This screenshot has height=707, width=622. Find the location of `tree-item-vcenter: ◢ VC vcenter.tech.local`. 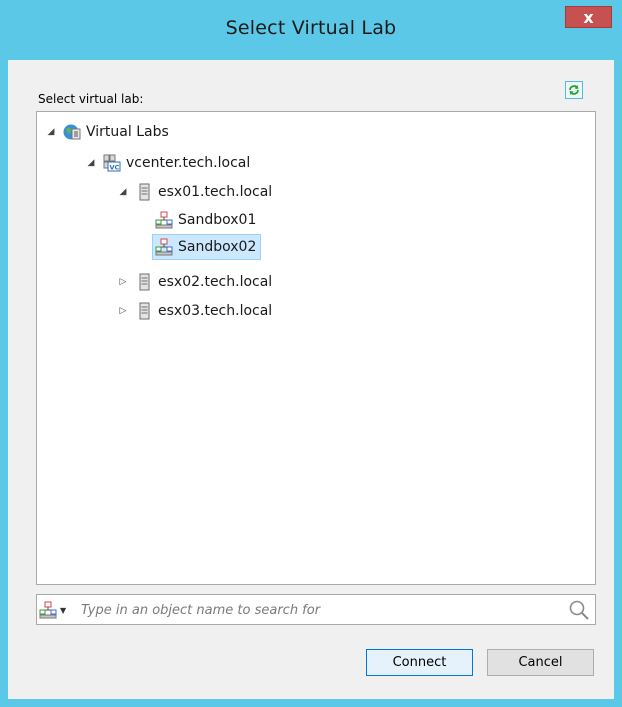

tree-item-vcenter: ◢ VC vcenter.tech.local is located at coordinates (167, 163).